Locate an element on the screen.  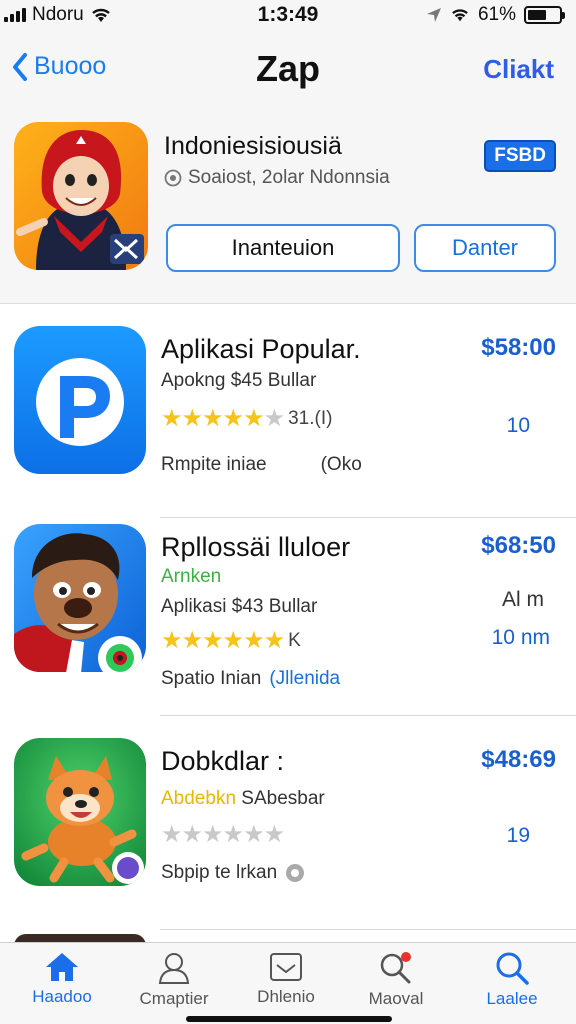
battery-icon is located at coordinates (544, 15).